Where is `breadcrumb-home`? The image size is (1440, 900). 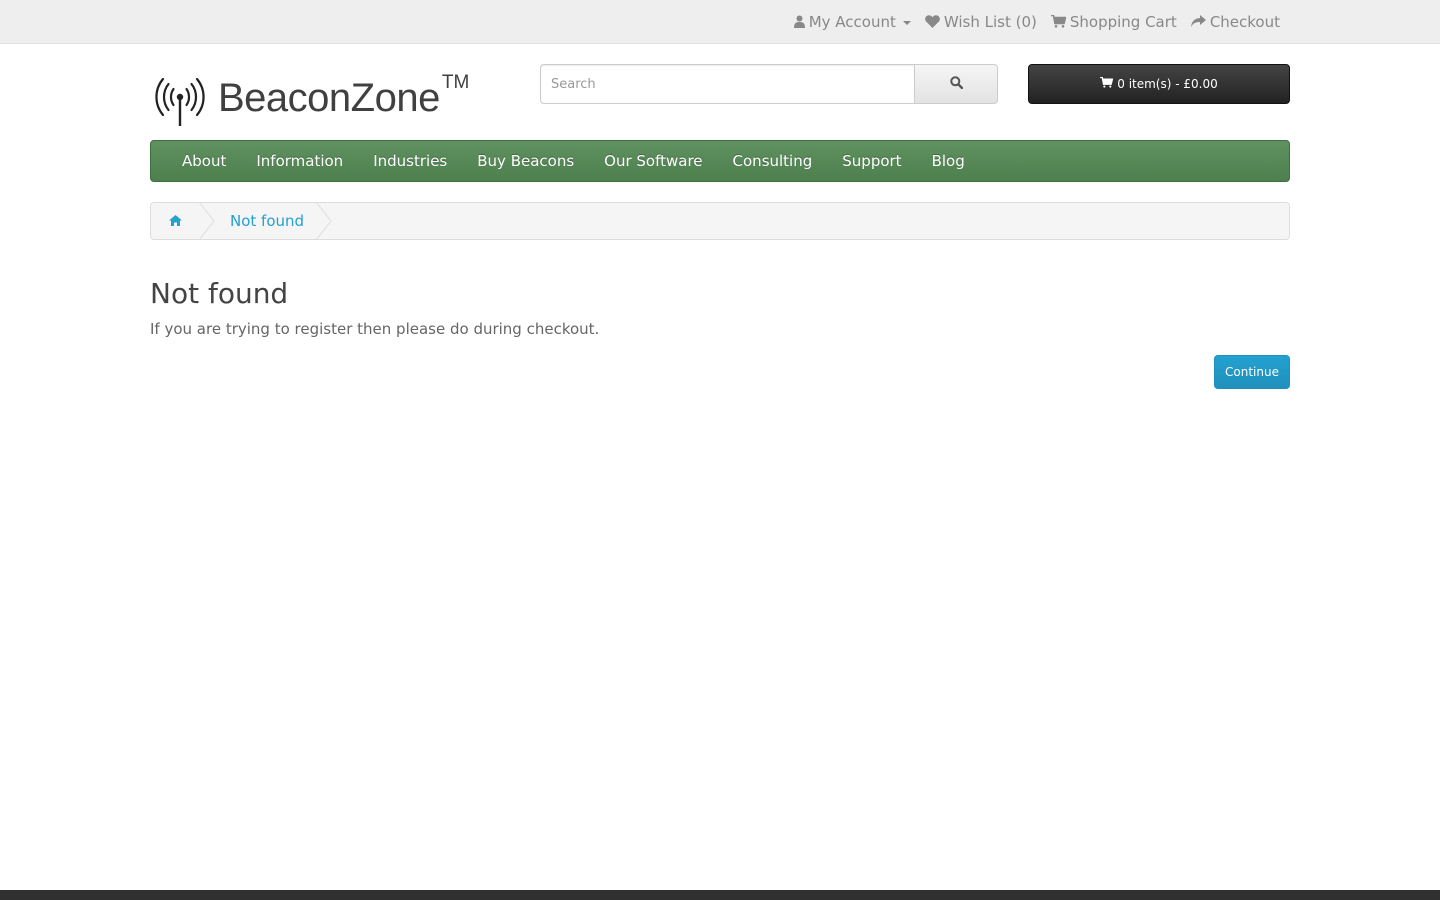 breadcrumb-home is located at coordinates (175, 221).